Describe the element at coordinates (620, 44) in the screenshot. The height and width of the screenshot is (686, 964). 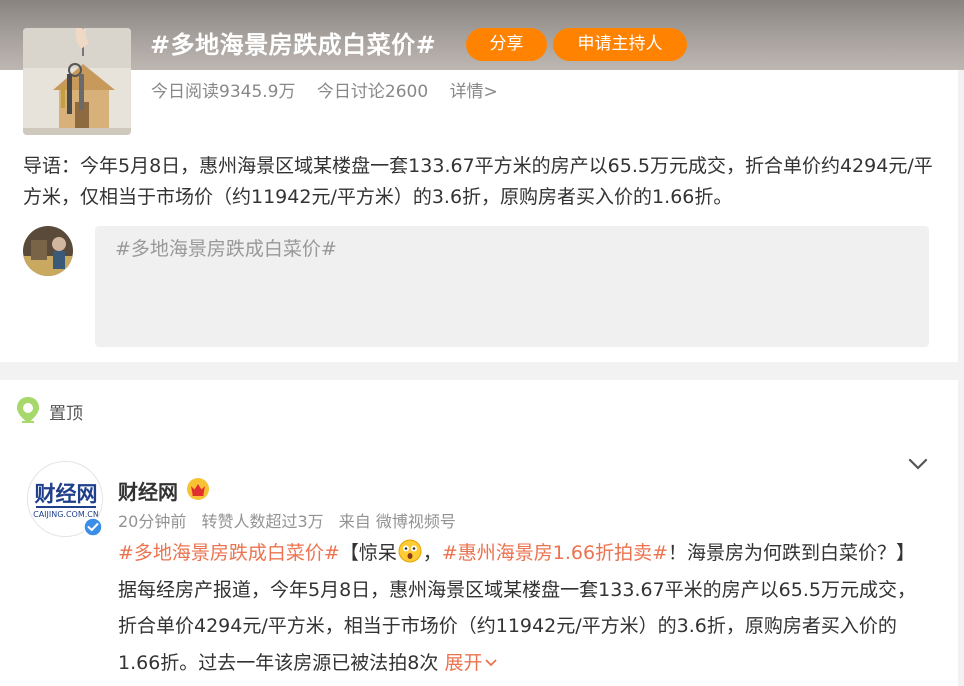
I see `apply-host-button: 申请主持人` at that location.